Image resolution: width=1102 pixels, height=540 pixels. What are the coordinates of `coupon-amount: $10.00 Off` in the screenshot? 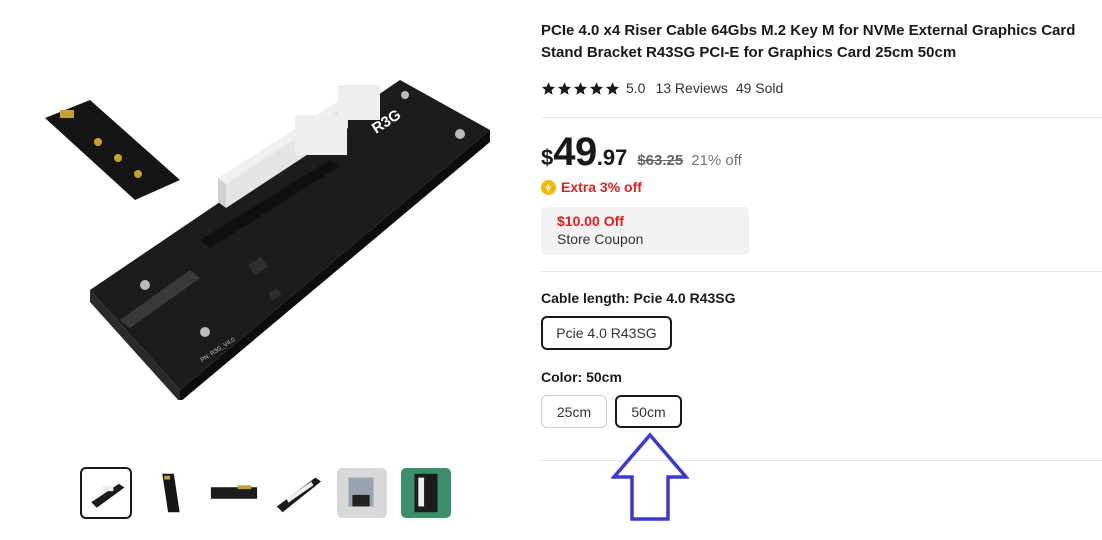 It's located at (590, 221).